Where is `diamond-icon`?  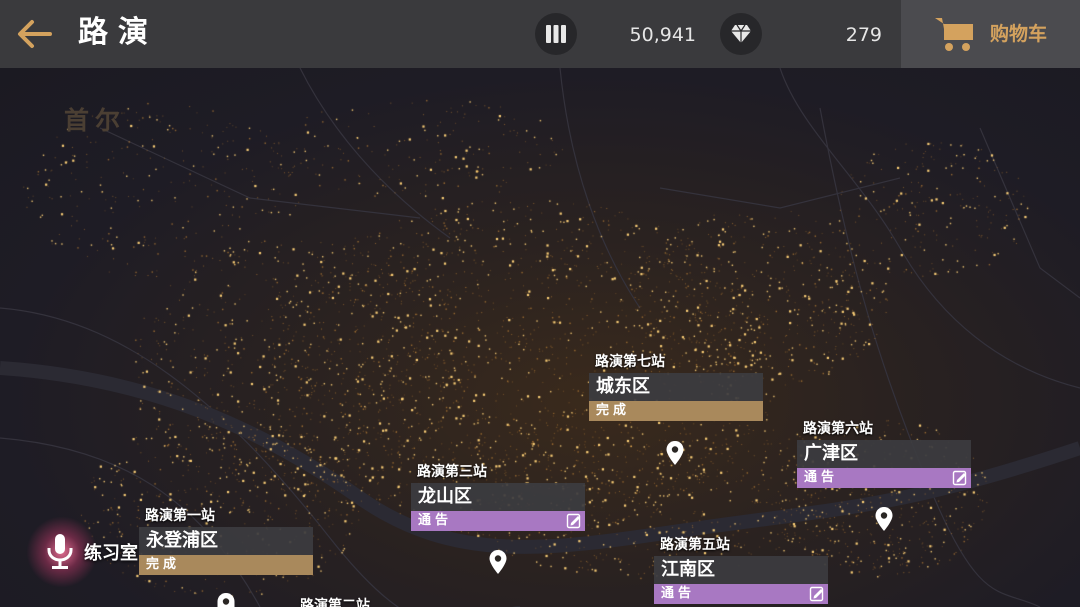 diamond-icon is located at coordinates (741, 34).